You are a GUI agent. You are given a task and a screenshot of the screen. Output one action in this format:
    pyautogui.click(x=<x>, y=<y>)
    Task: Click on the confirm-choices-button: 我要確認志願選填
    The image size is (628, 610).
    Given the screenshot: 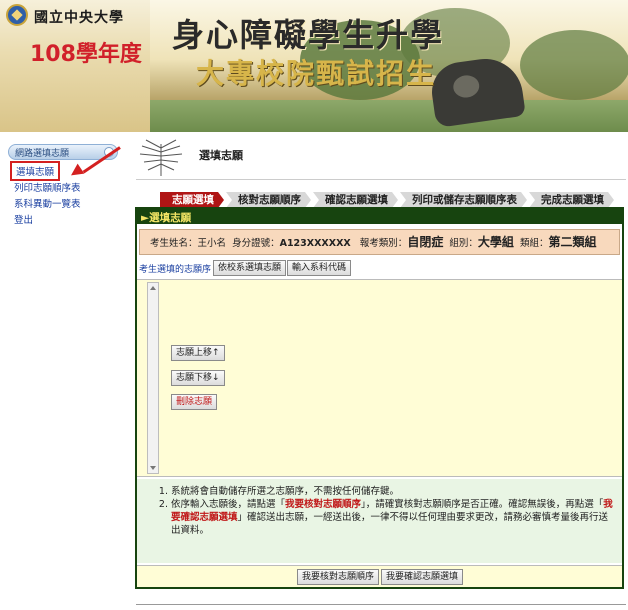 What is the action you would take?
    pyautogui.click(x=422, y=577)
    